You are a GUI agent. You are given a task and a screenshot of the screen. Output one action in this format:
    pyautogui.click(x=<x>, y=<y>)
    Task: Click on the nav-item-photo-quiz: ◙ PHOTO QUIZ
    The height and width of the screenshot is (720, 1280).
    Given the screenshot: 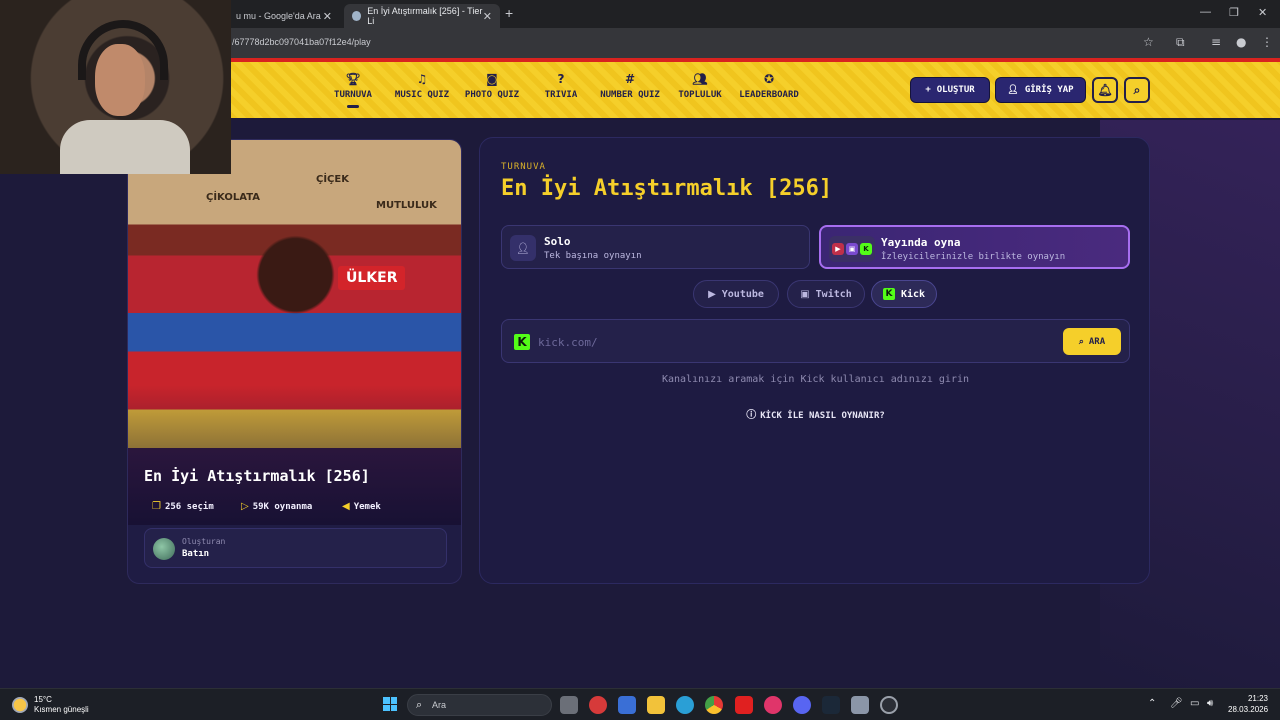 What is the action you would take?
    pyautogui.click(x=492, y=86)
    